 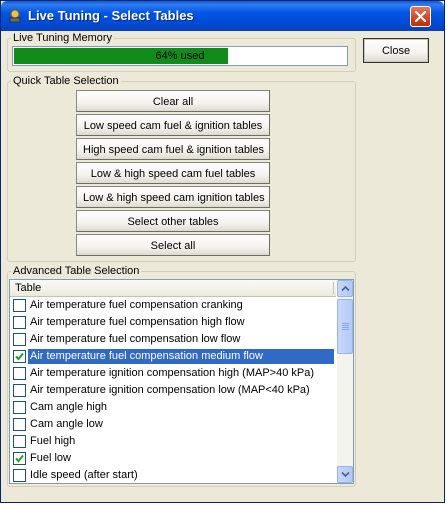 I want to click on memory-progress-text: 64% used, so click(x=180, y=56).